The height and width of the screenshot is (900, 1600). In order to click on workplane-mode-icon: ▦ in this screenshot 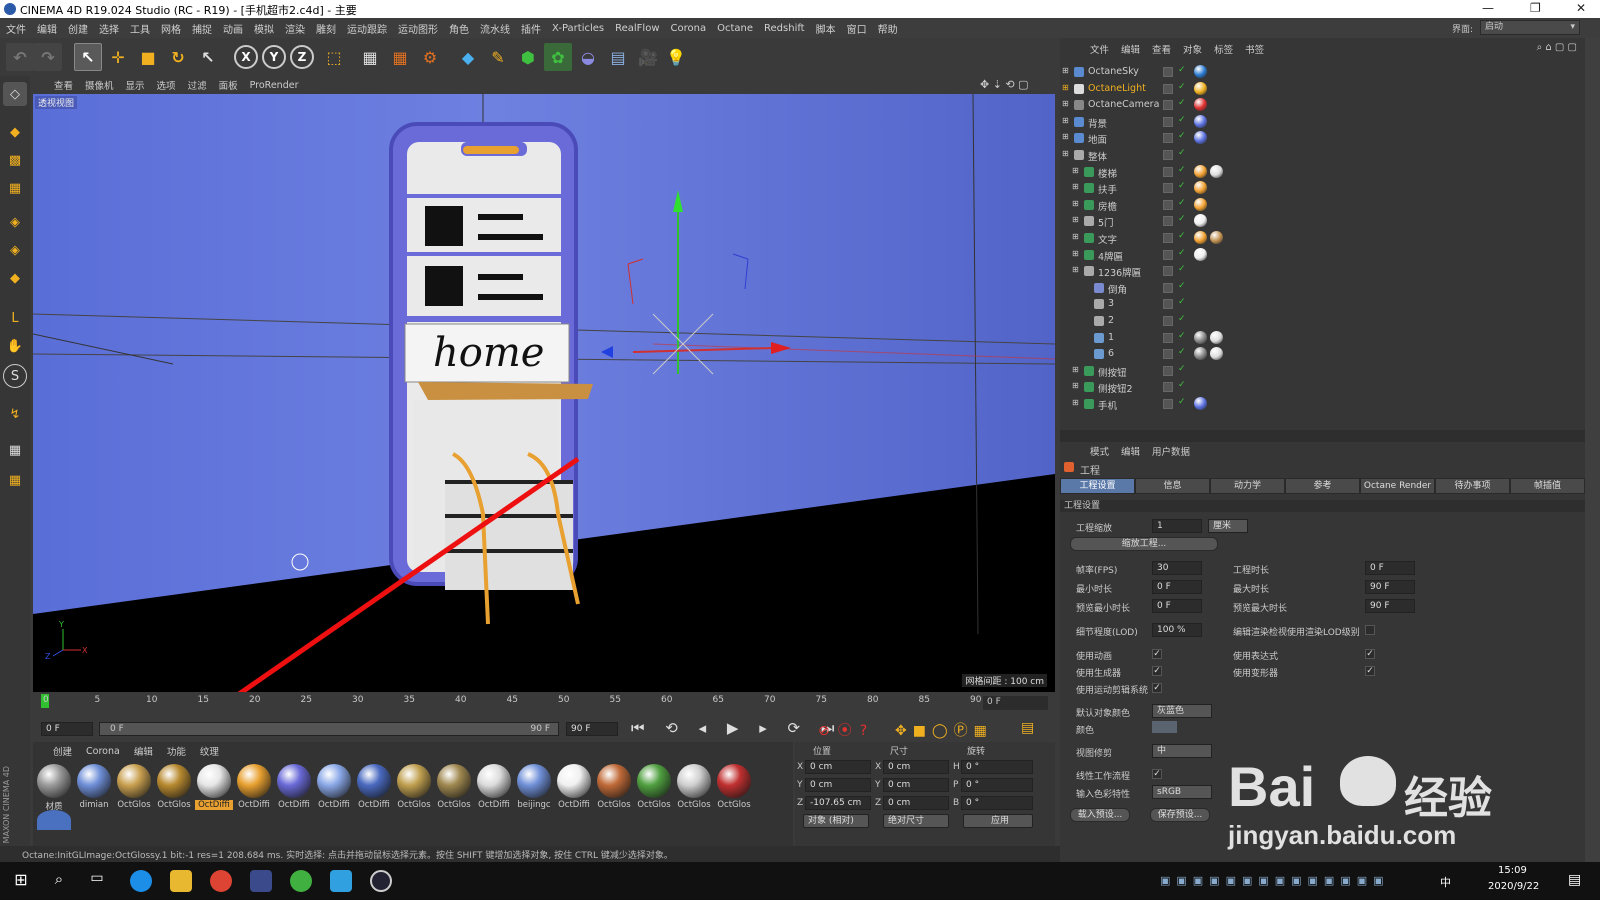, I will do `click(15, 188)`.